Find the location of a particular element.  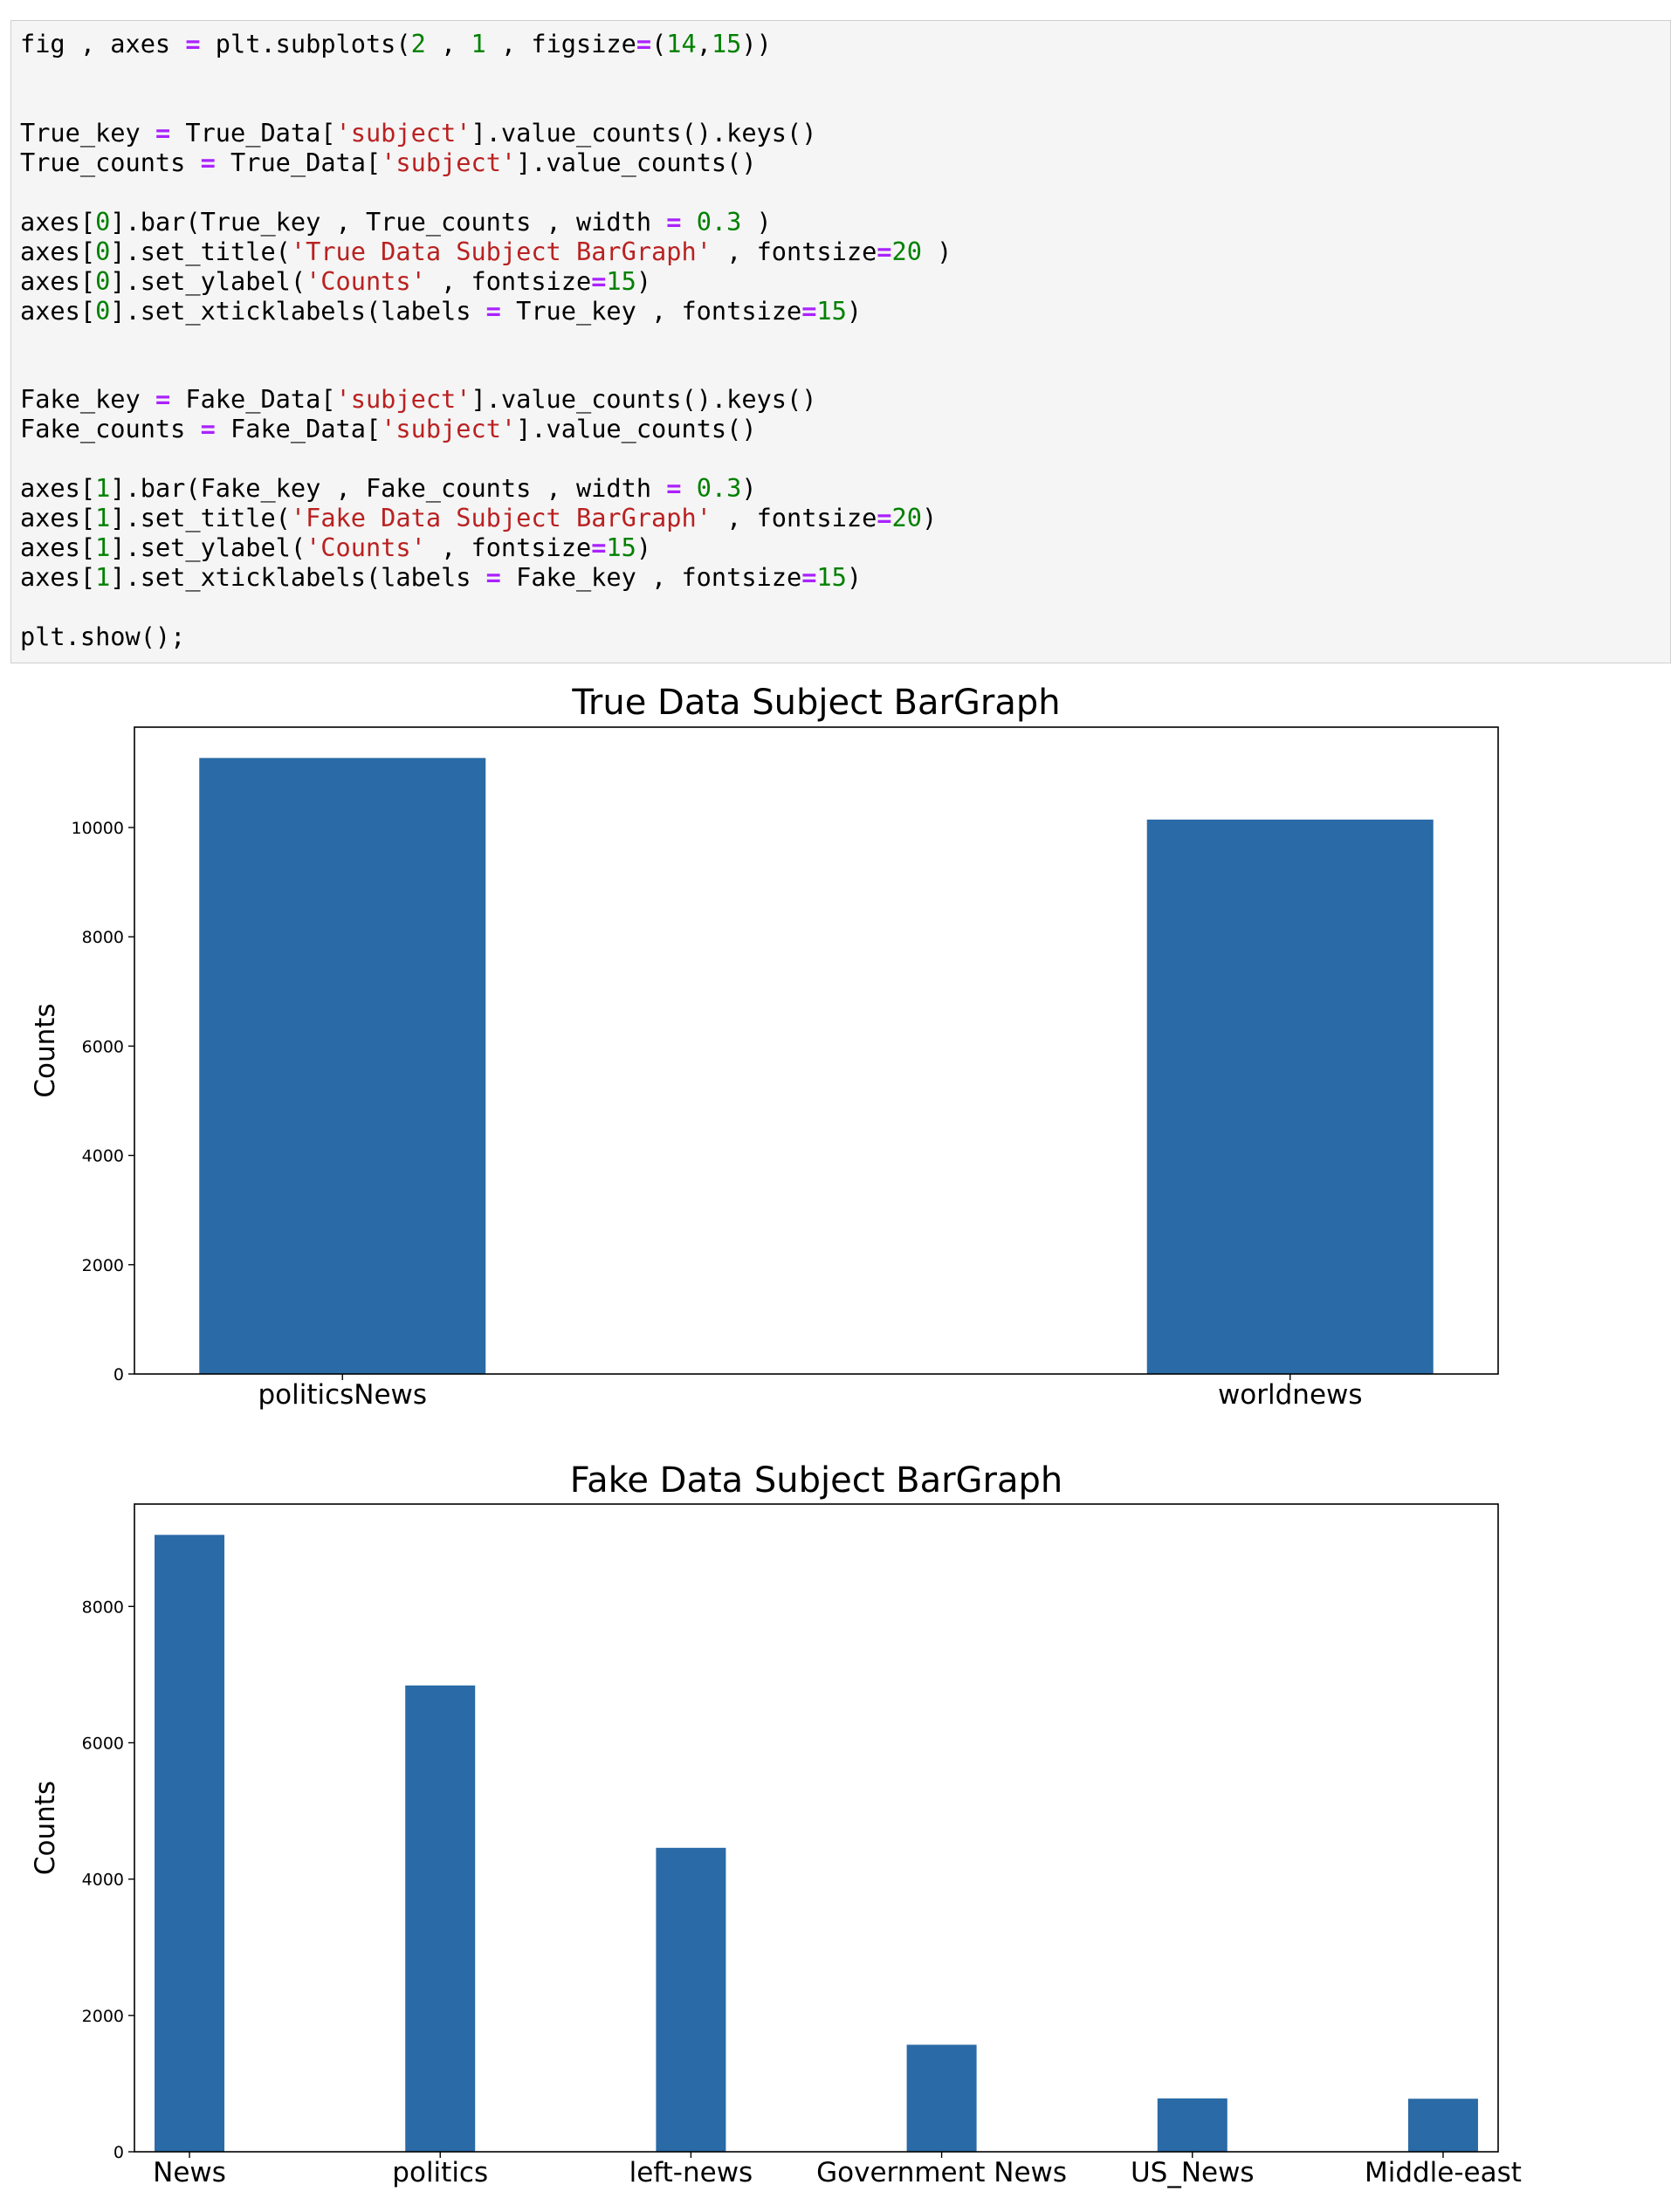

y-tick-label: 4000 is located at coordinates (103, 1156).